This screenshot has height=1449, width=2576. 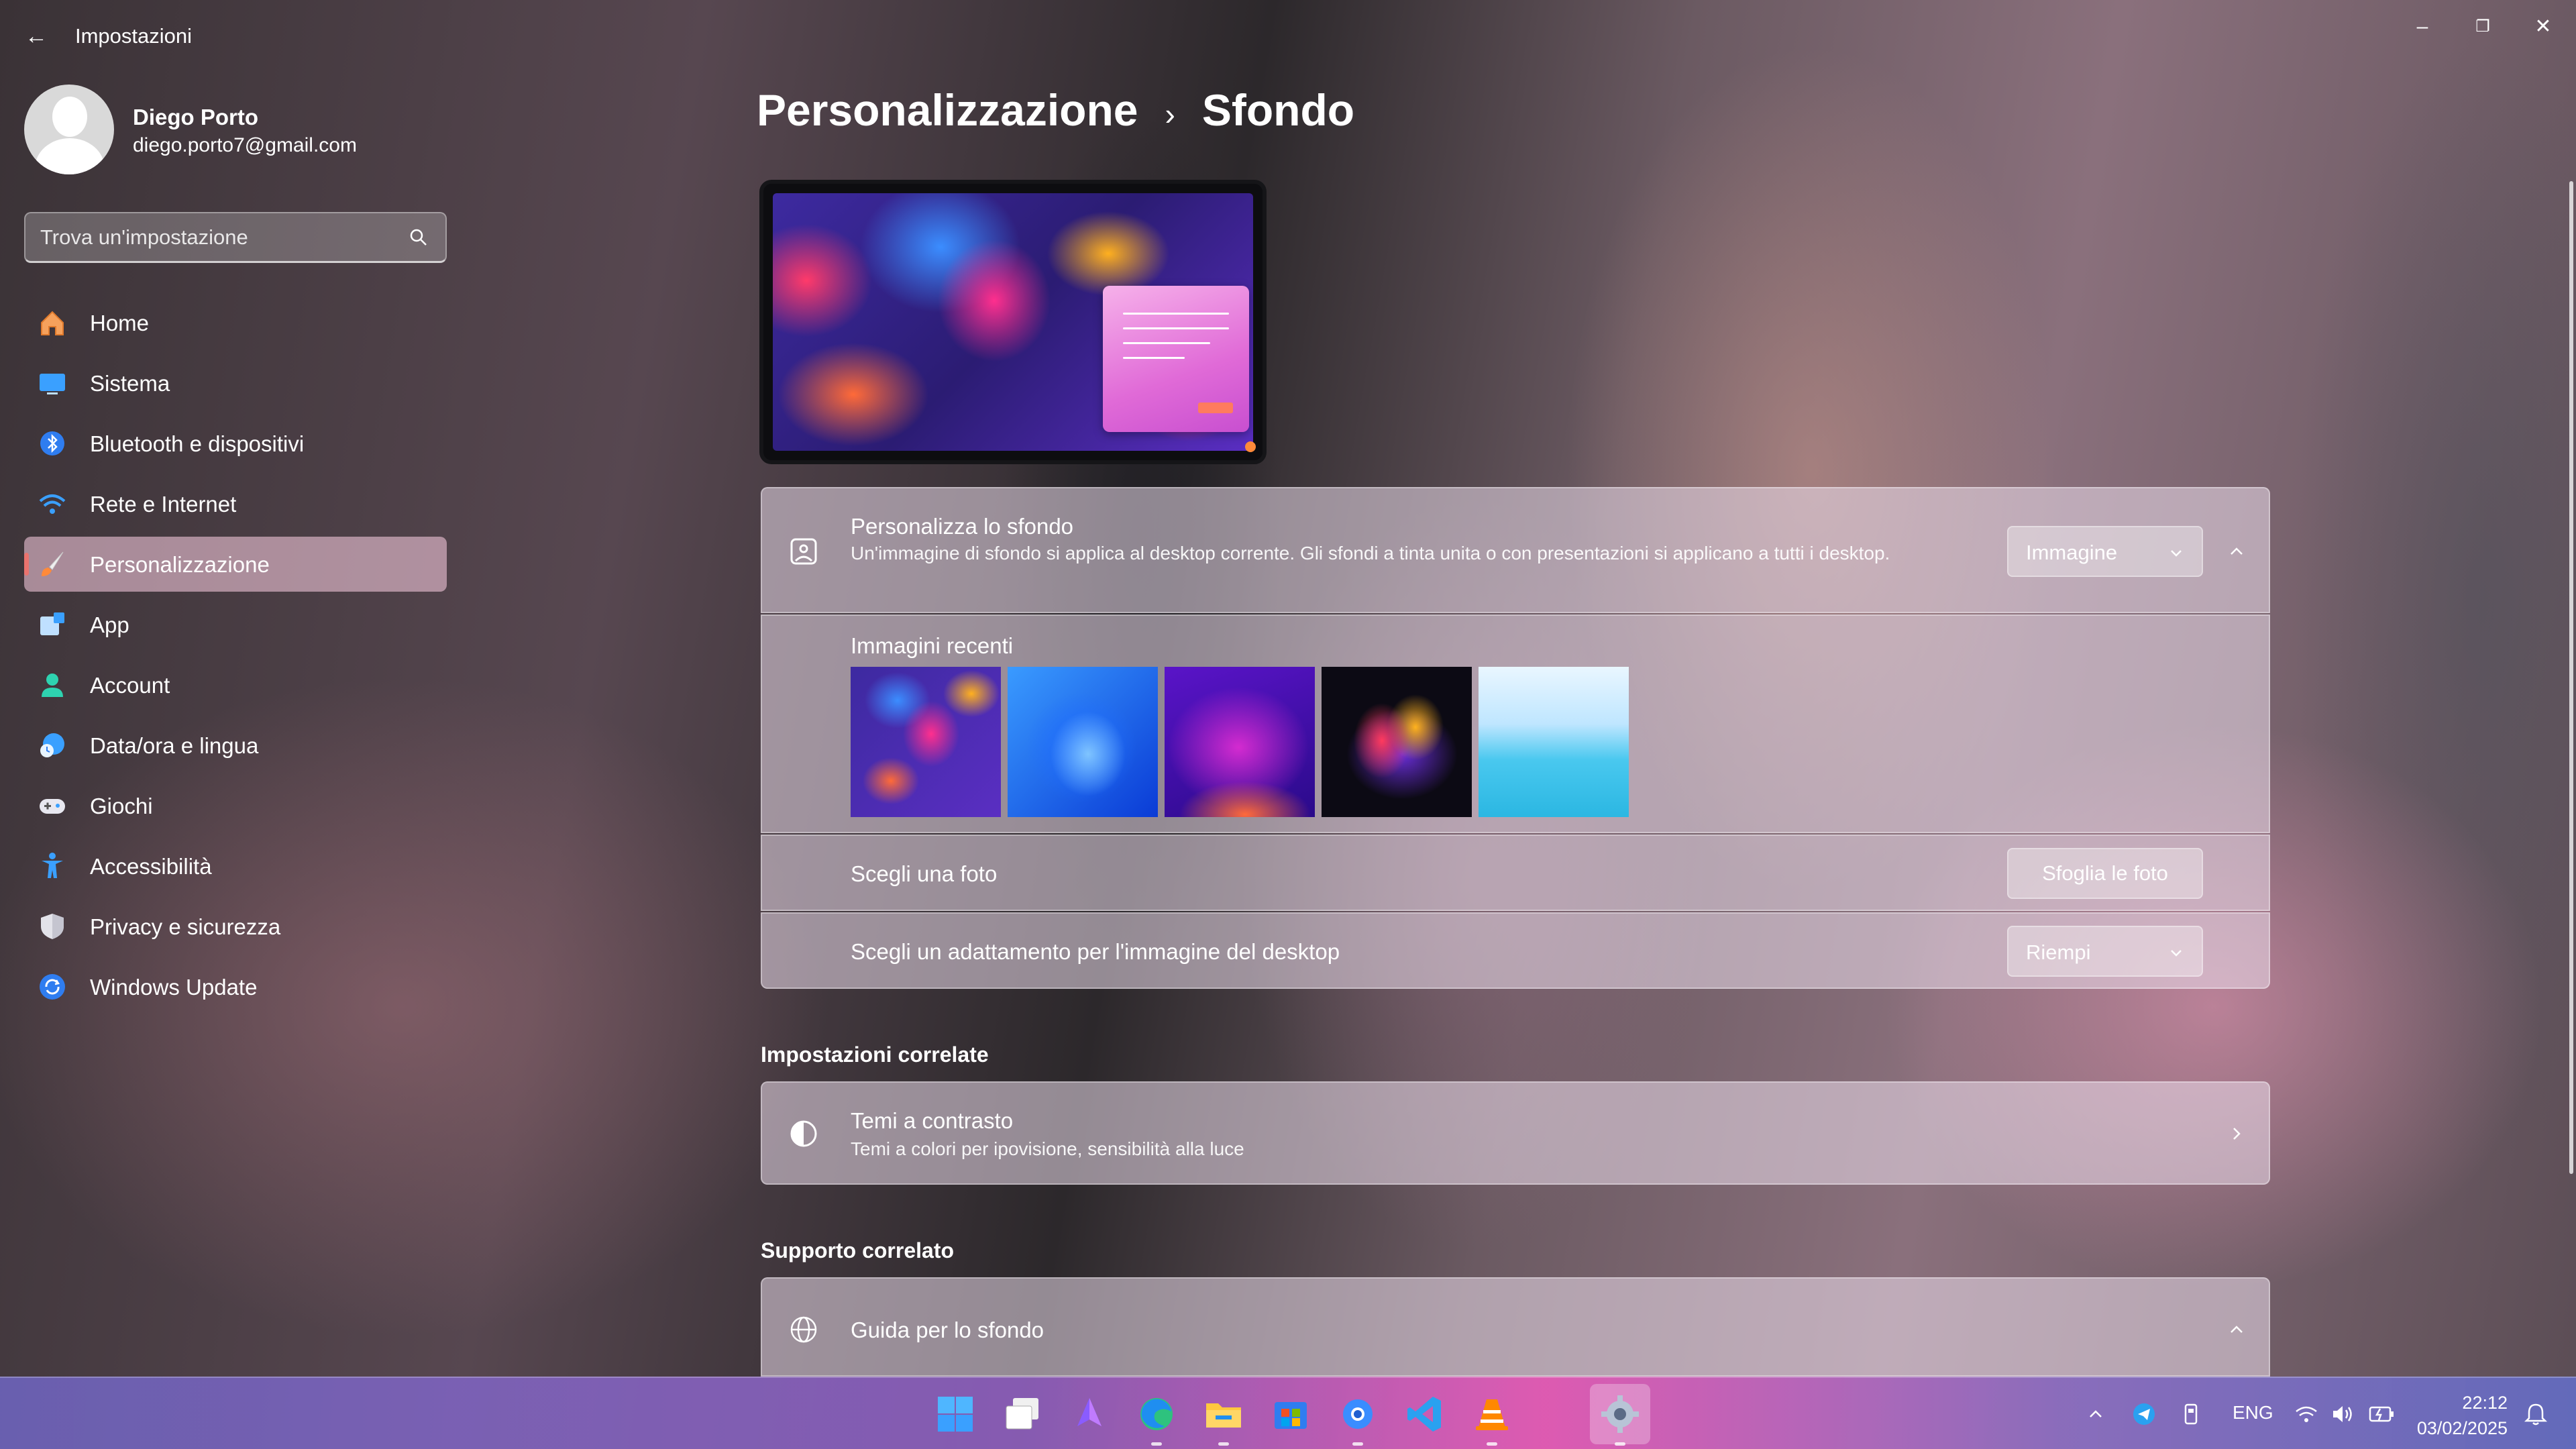 What do you see at coordinates (803, 1329) in the screenshot?
I see `globe-icon` at bounding box center [803, 1329].